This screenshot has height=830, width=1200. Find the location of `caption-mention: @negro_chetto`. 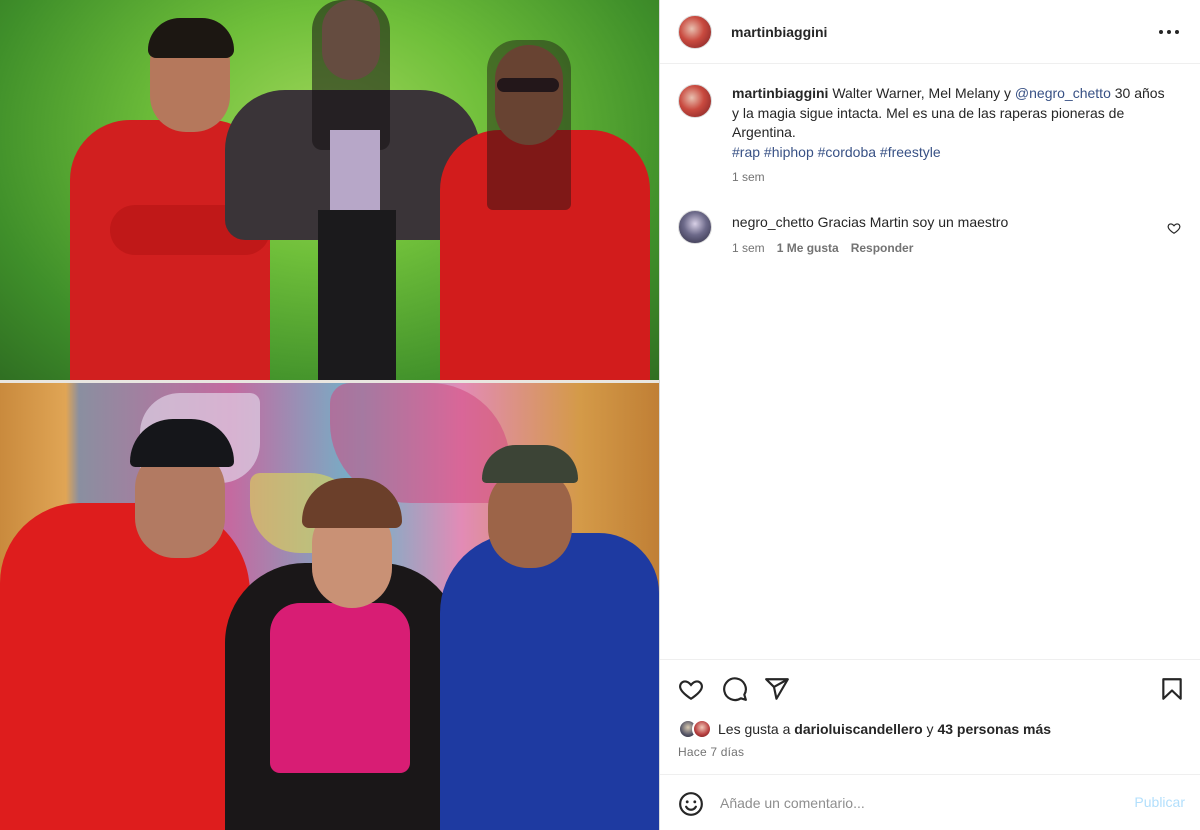

caption-mention: @negro_chetto is located at coordinates (1063, 93).